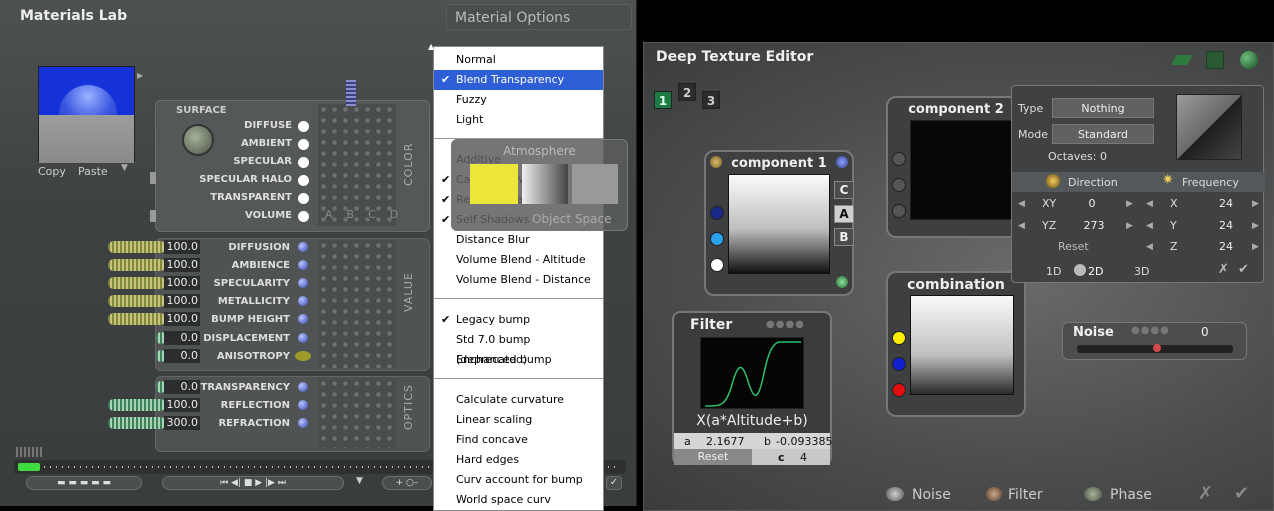 The height and width of the screenshot is (511, 1274). What do you see at coordinates (518, 320) in the screenshot?
I see `menu-item: ✔ Legacy bump` at bounding box center [518, 320].